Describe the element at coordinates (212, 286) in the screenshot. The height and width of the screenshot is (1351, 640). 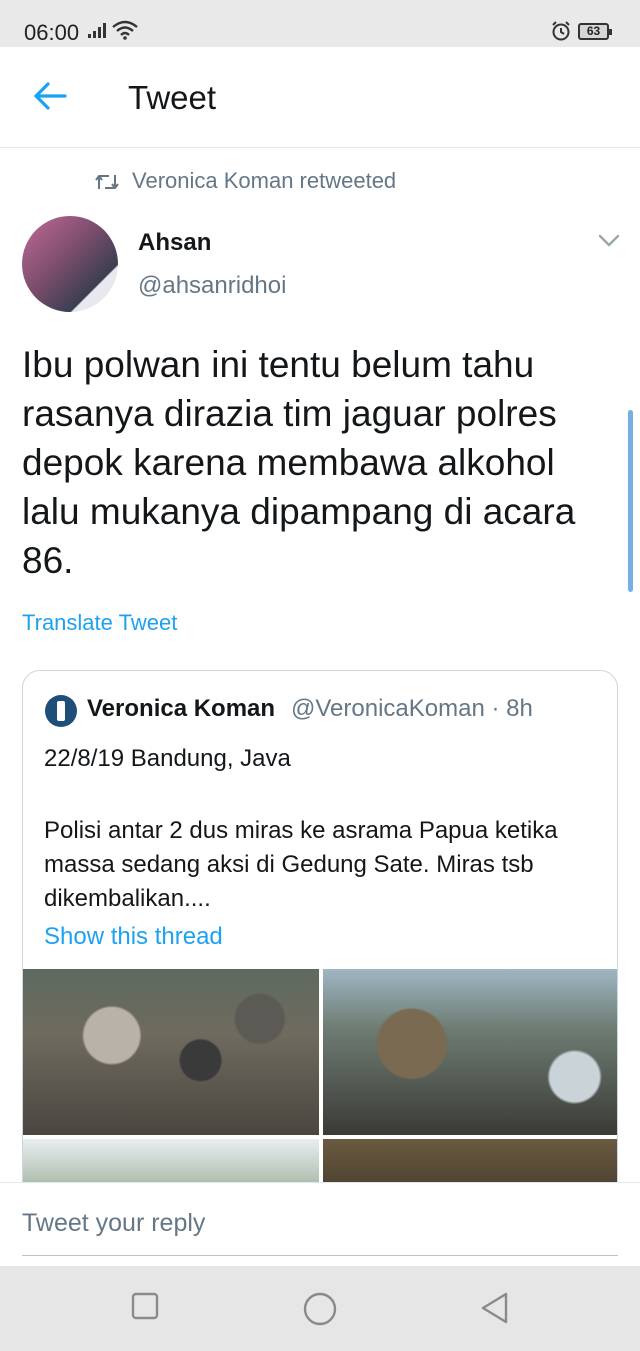
I see `author-handle: @ahsanridhoi` at that location.